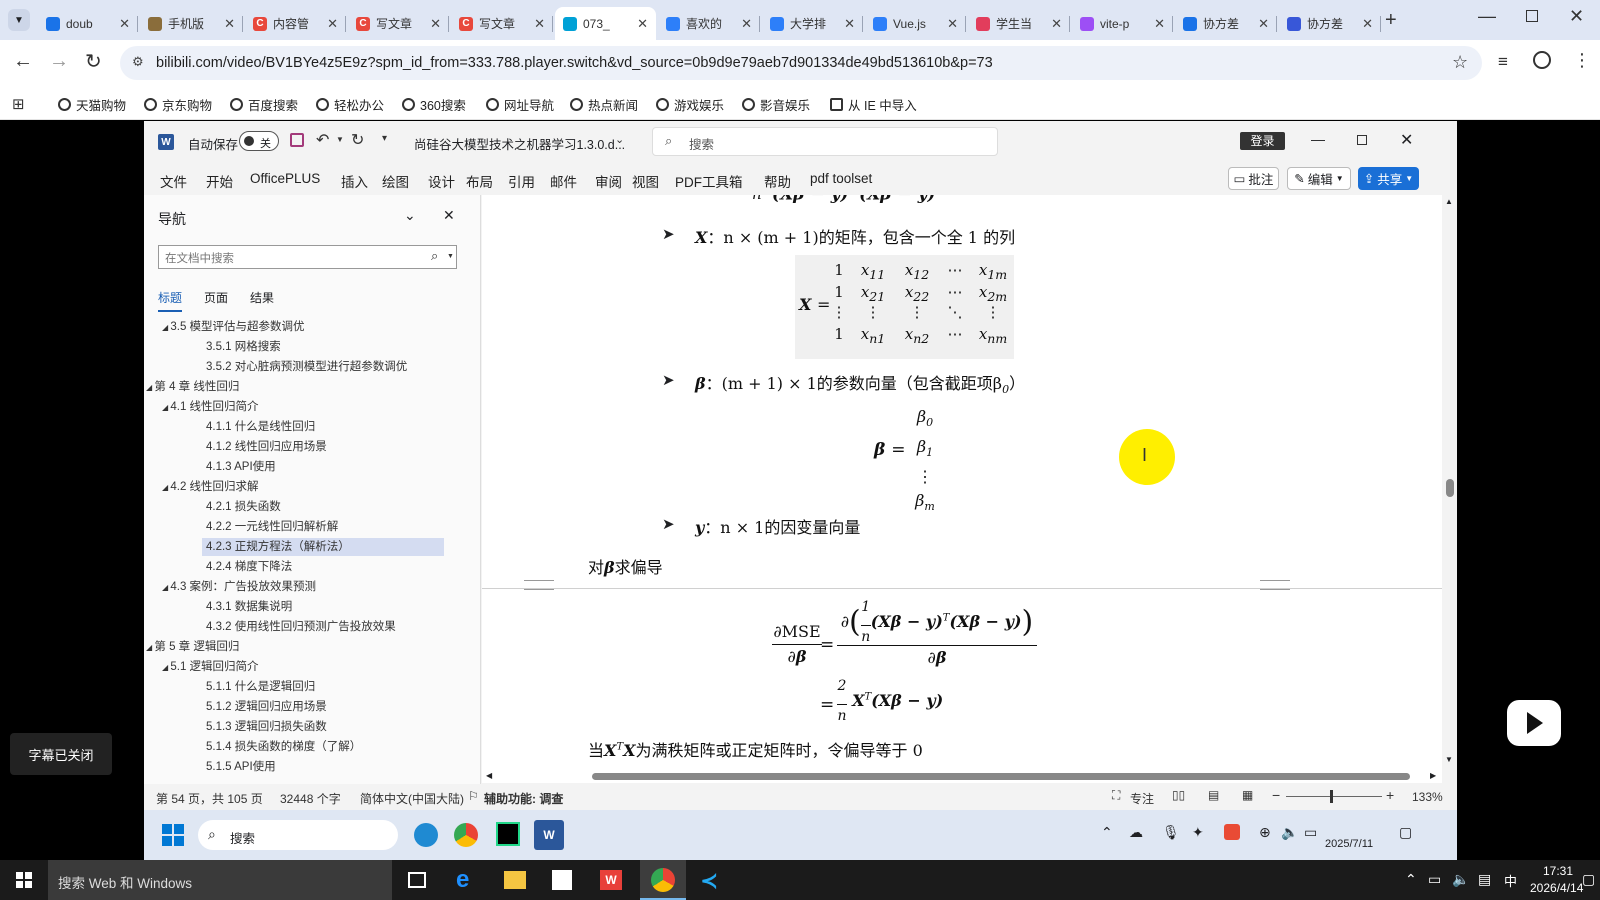 Image resolution: width=1600 pixels, height=900 pixels. What do you see at coordinates (173, 181) in the screenshot?
I see `ribbon-tab: 文件` at bounding box center [173, 181].